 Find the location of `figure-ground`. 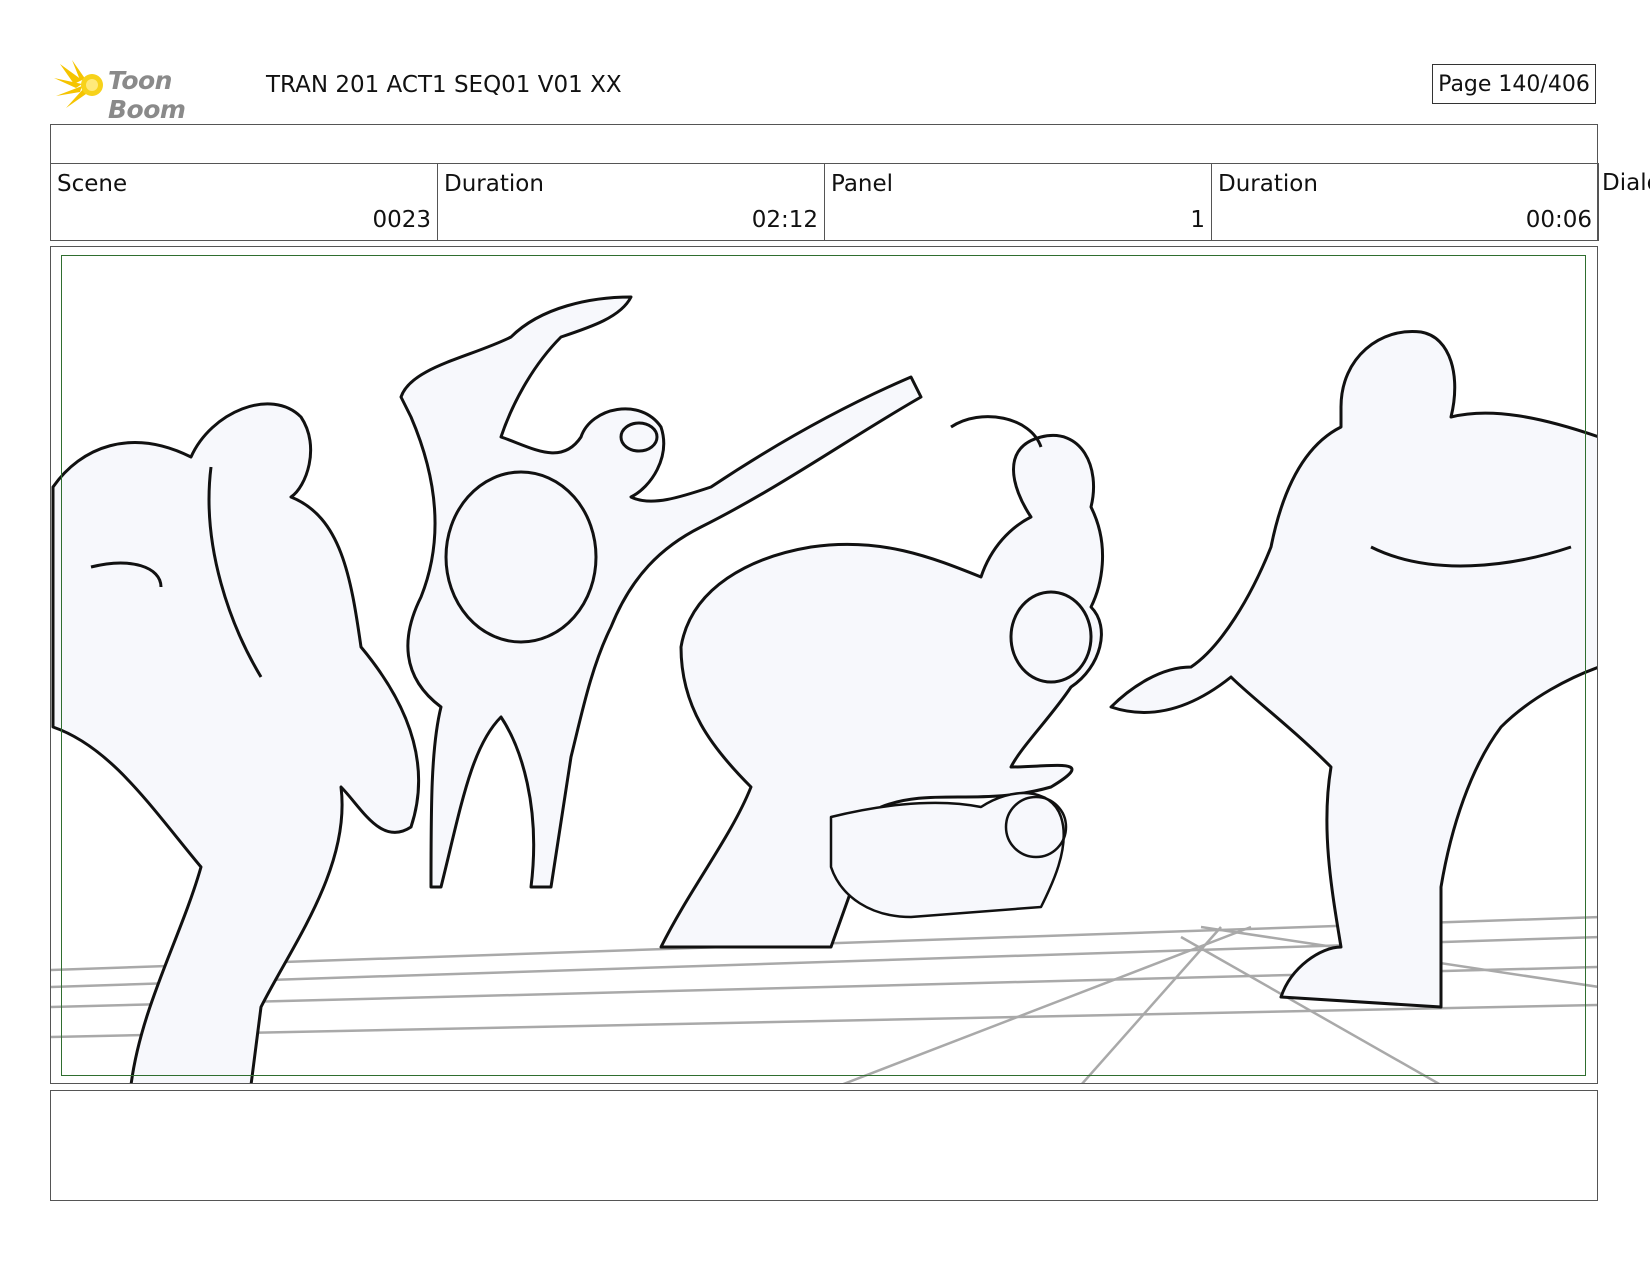

figure-ground is located at coordinates (948, 855).